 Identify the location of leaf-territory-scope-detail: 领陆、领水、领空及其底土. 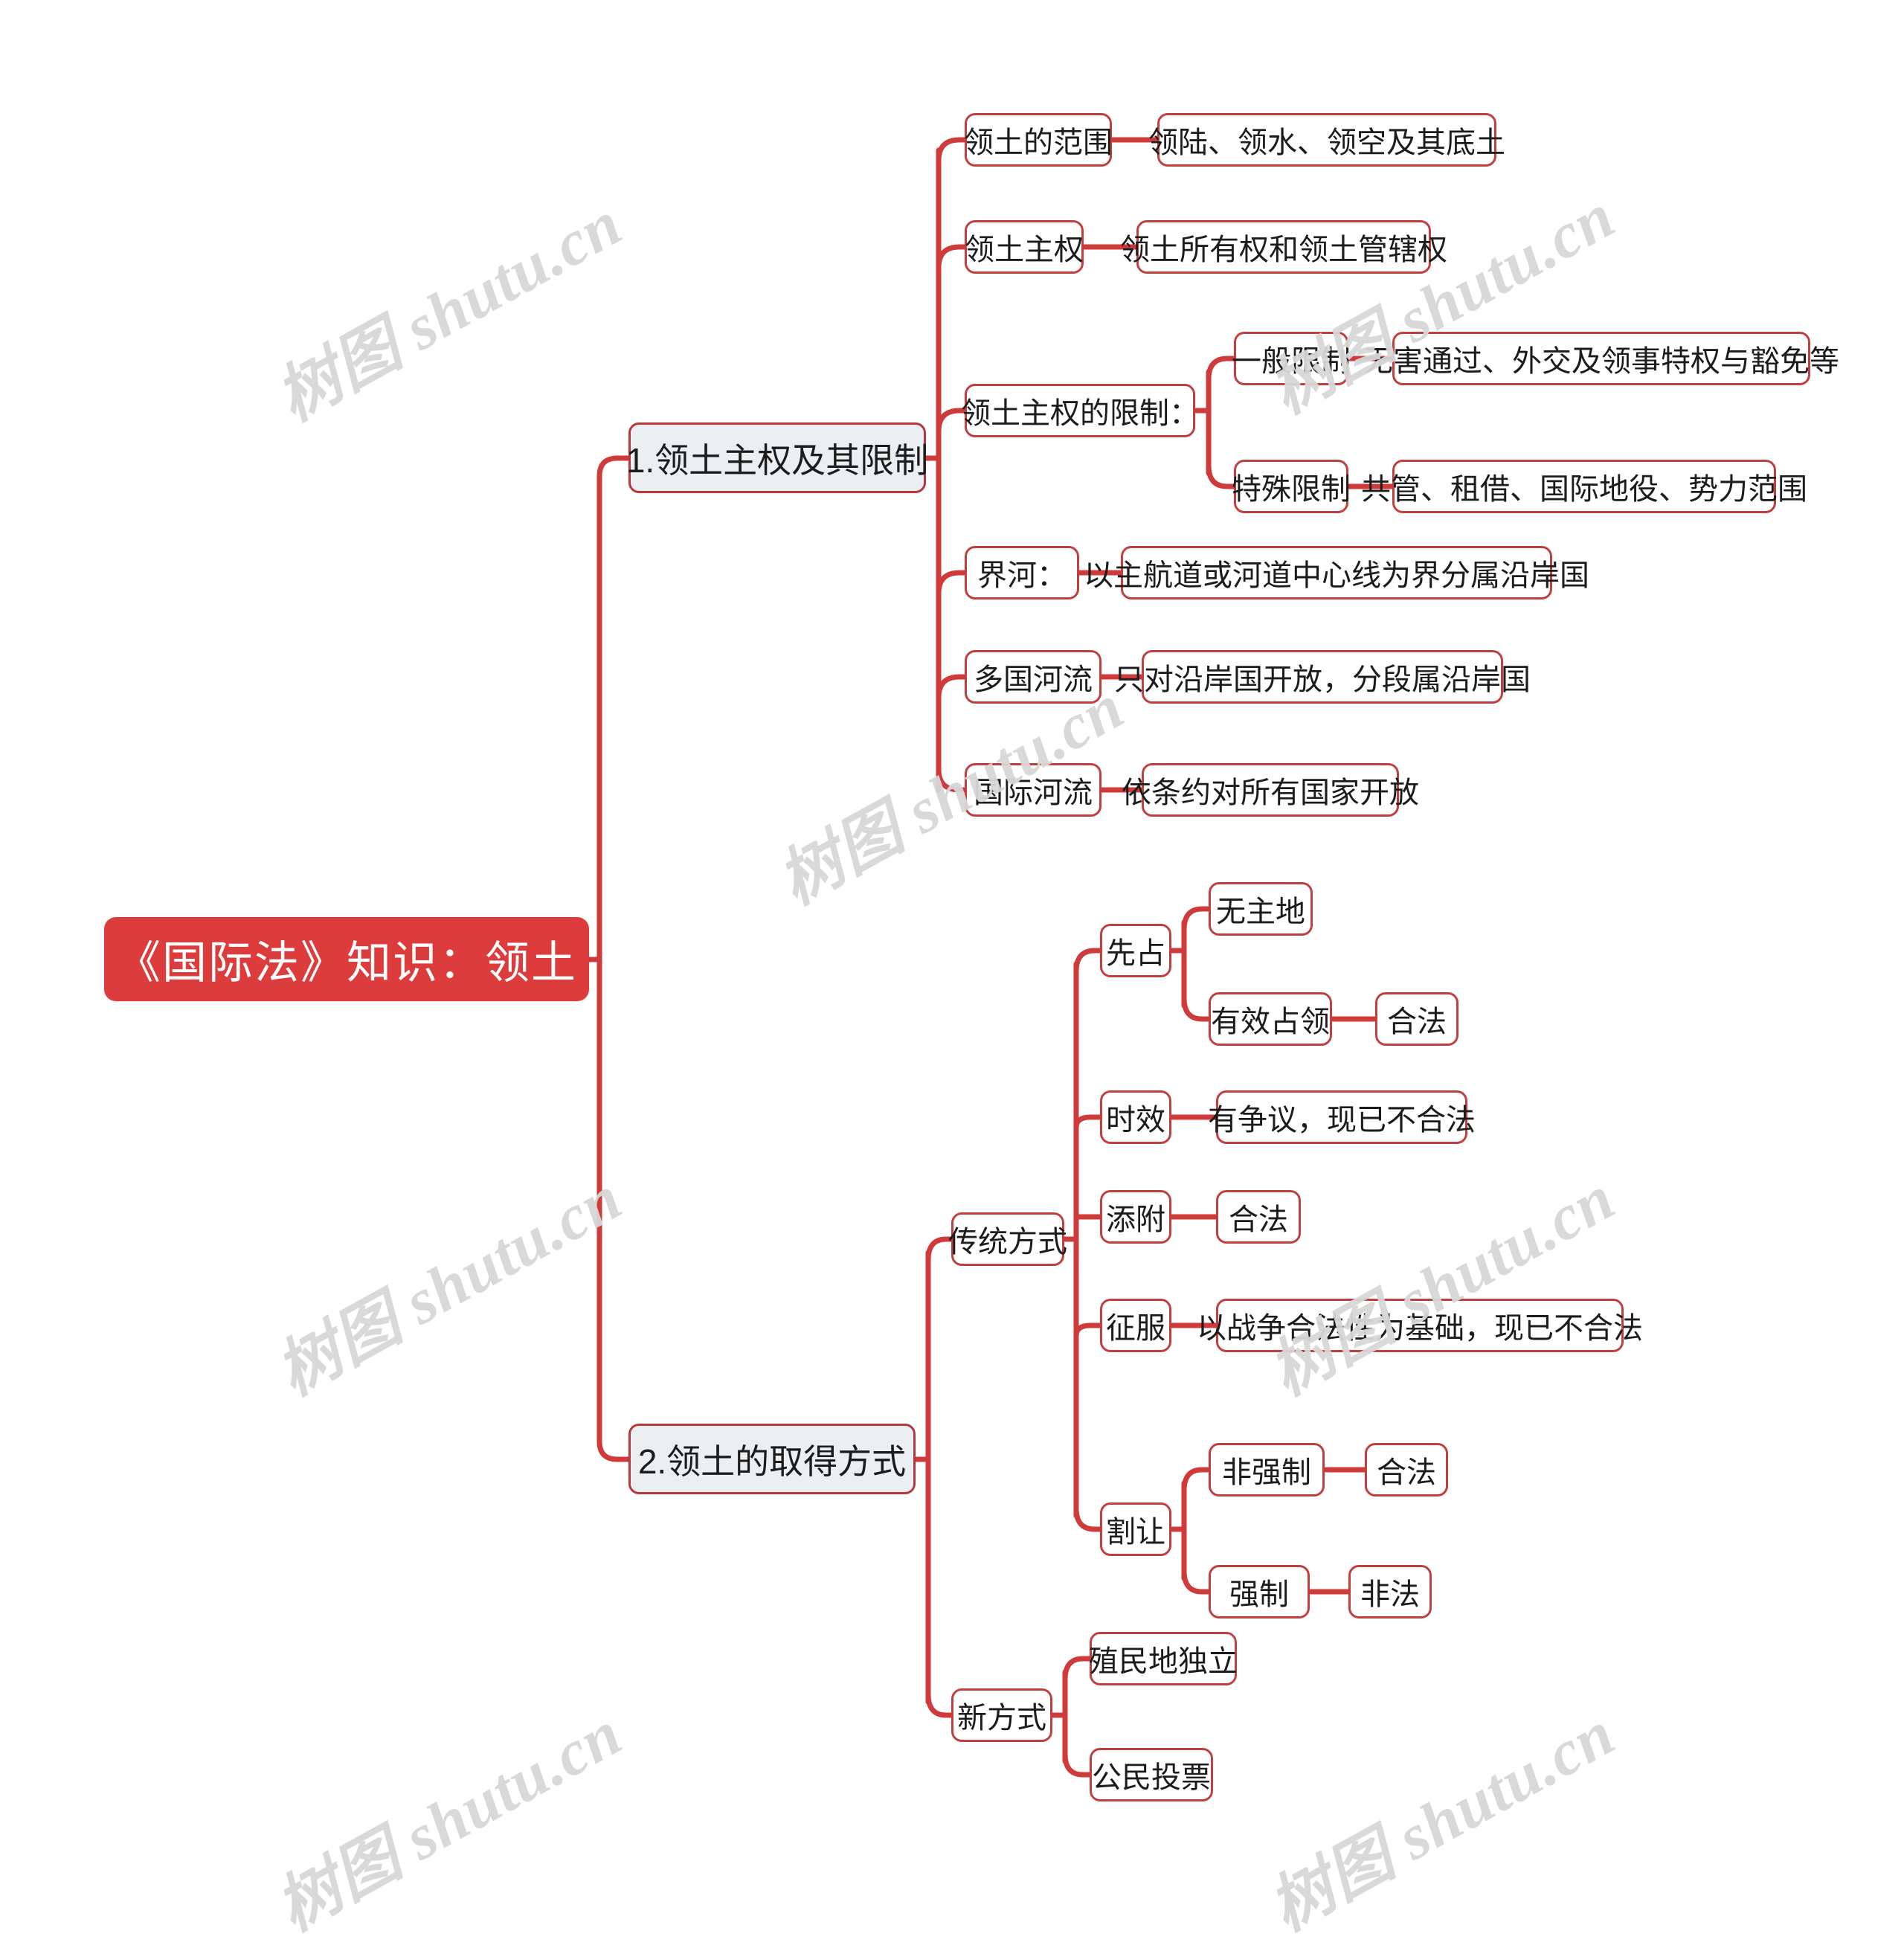
(1327, 140).